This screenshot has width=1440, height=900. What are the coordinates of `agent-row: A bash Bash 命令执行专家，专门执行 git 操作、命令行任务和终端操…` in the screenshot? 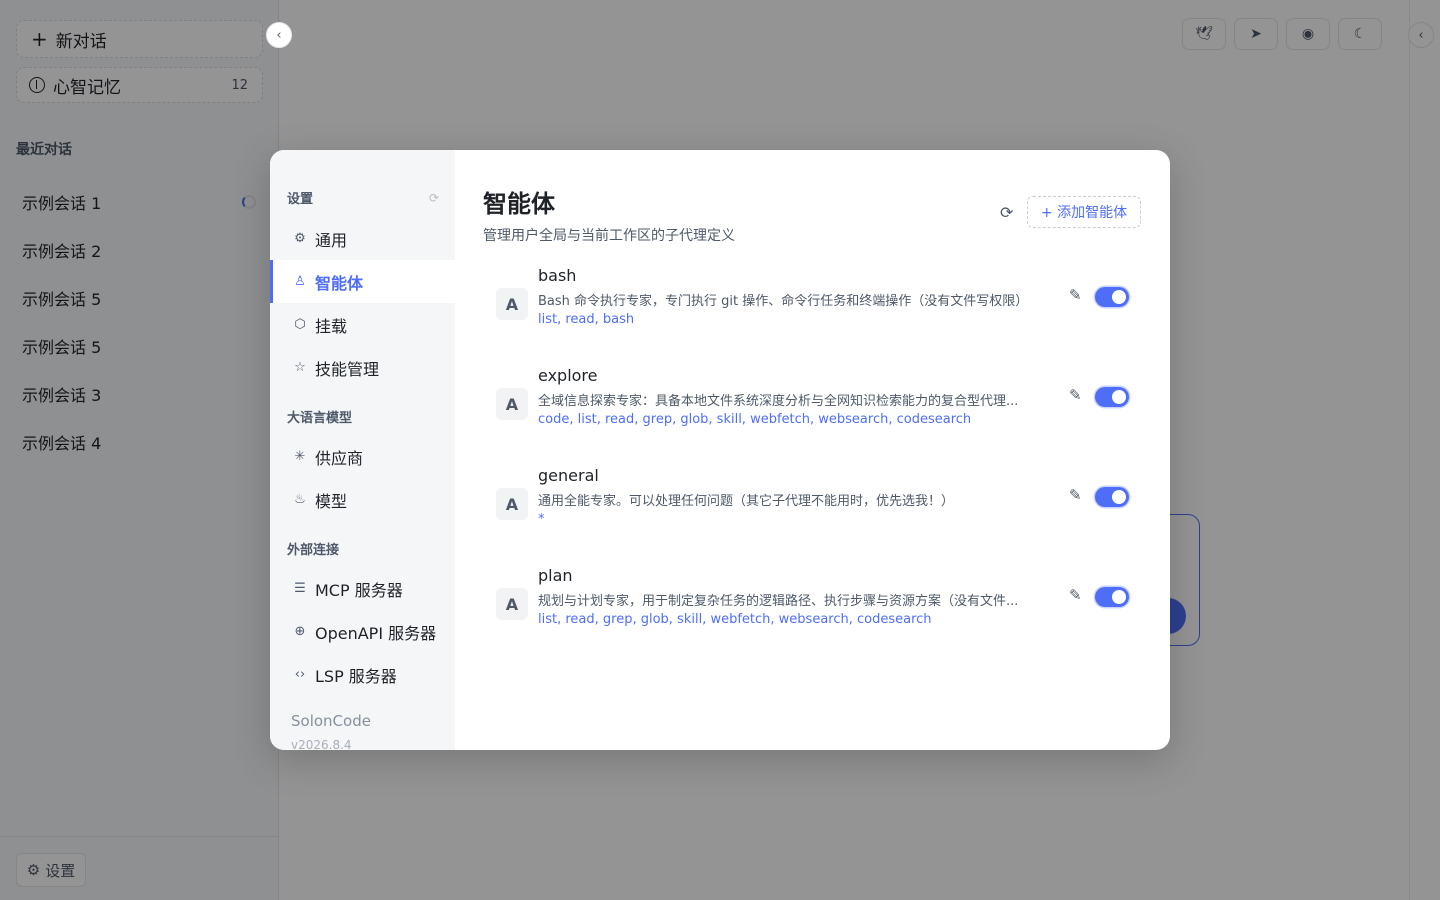 It's located at (821, 310).